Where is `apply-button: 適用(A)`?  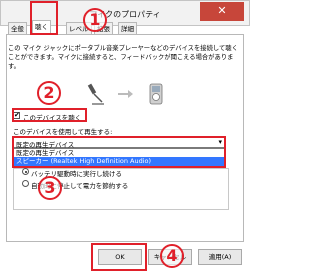
apply-button: 適用(A) is located at coordinates (220, 257).